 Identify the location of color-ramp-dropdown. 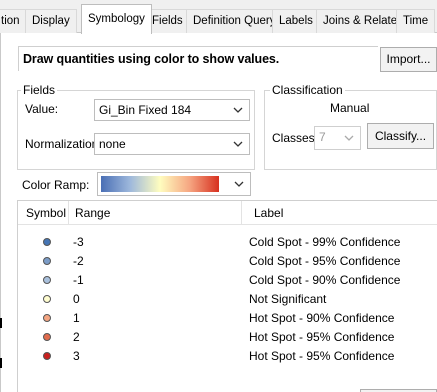
(174, 184).